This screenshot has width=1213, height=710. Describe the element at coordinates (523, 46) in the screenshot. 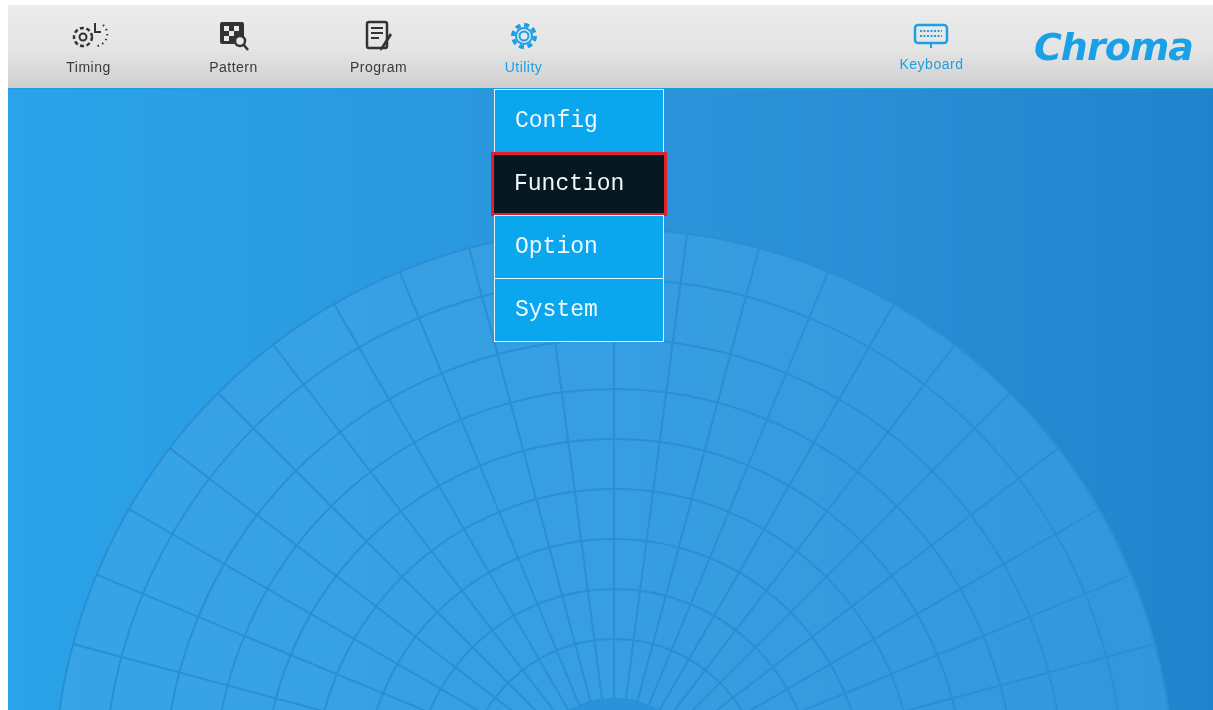

I see `toolbar-tab: Utility` at that location.